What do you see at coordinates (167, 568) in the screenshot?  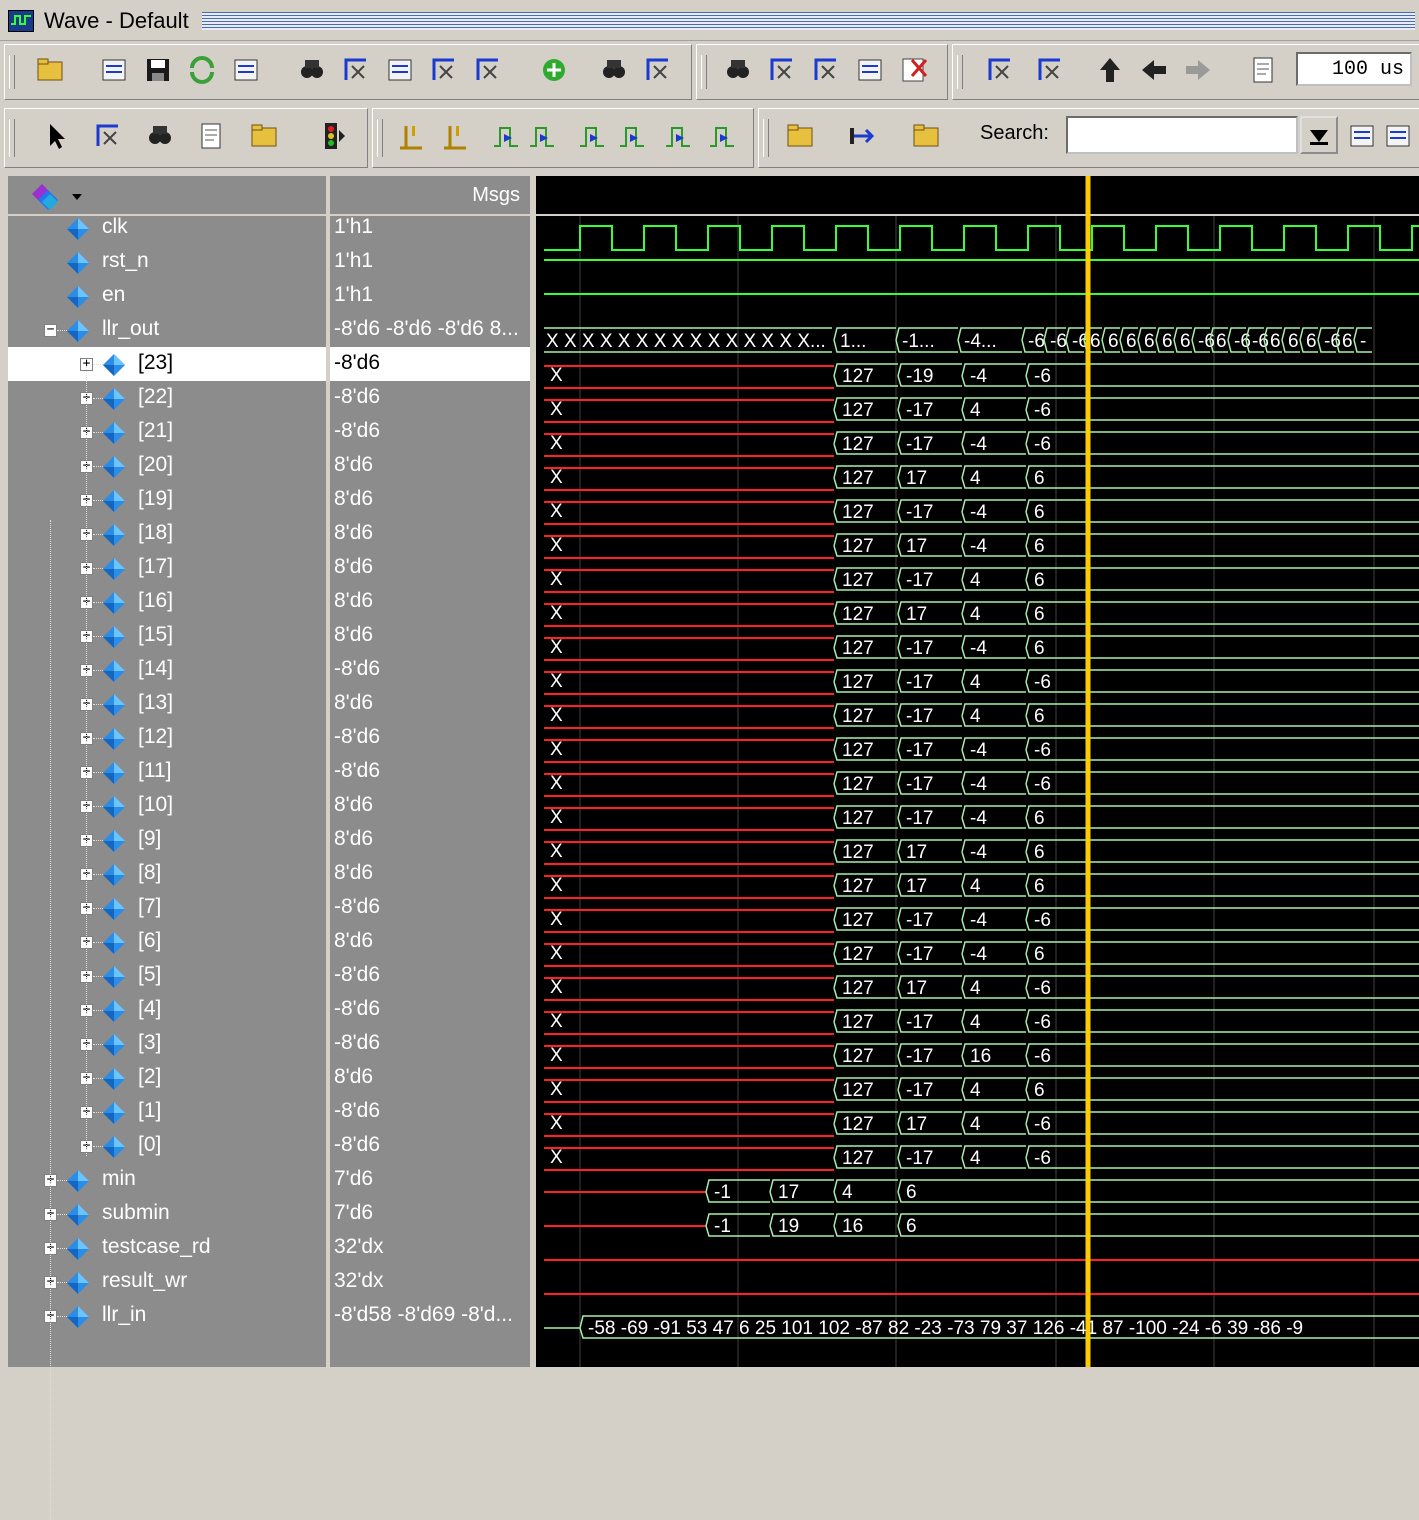 I see `signal-row: + [17]` at bounding box center [167, 568].